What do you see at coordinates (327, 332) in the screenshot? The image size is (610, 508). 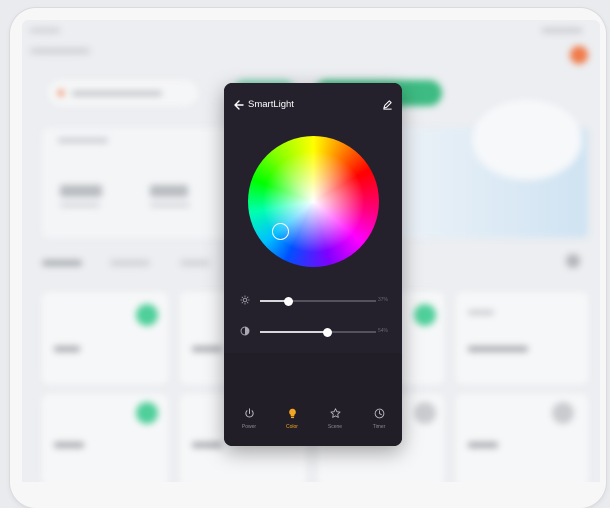 I see `saturation-thumb` at bounding box center [327, 332].